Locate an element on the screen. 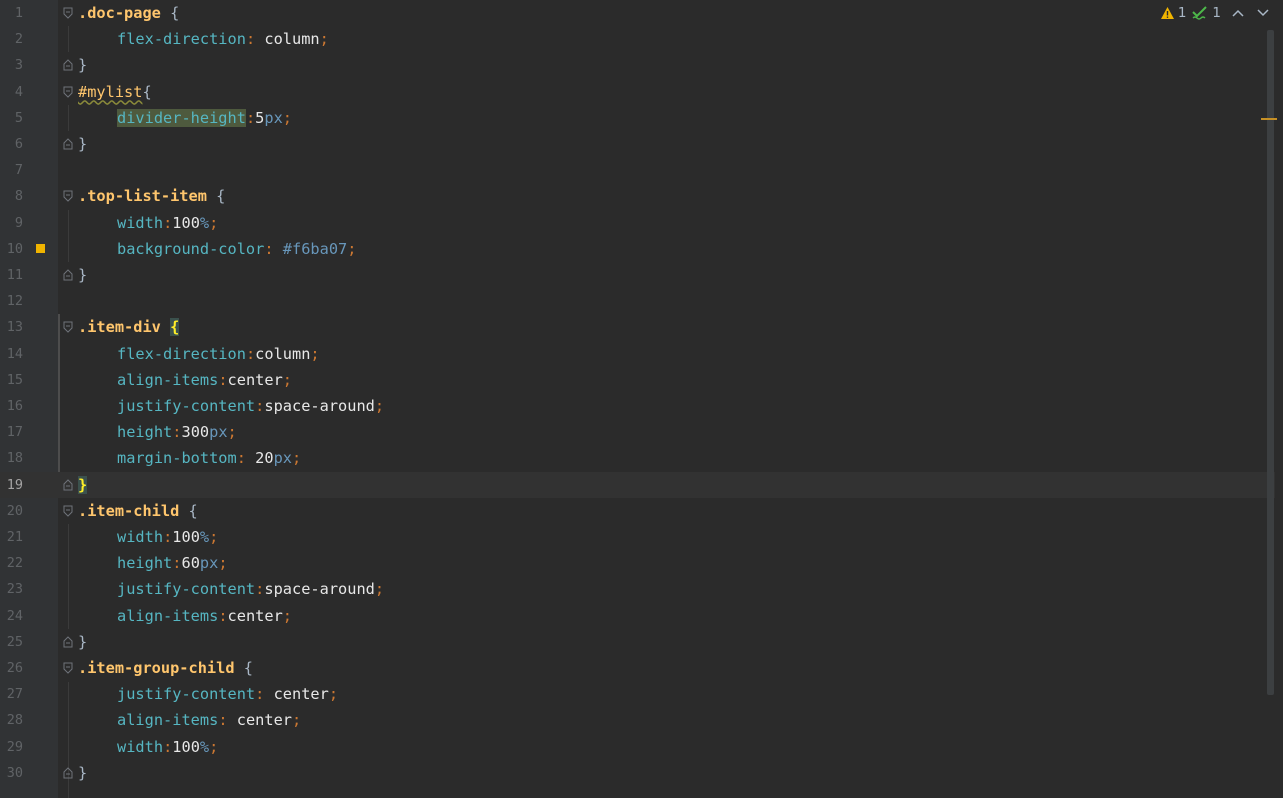 This screenshot has width=1283, height=798. code-line-22: 22 height:60px; is located at coordinates (637, 563).